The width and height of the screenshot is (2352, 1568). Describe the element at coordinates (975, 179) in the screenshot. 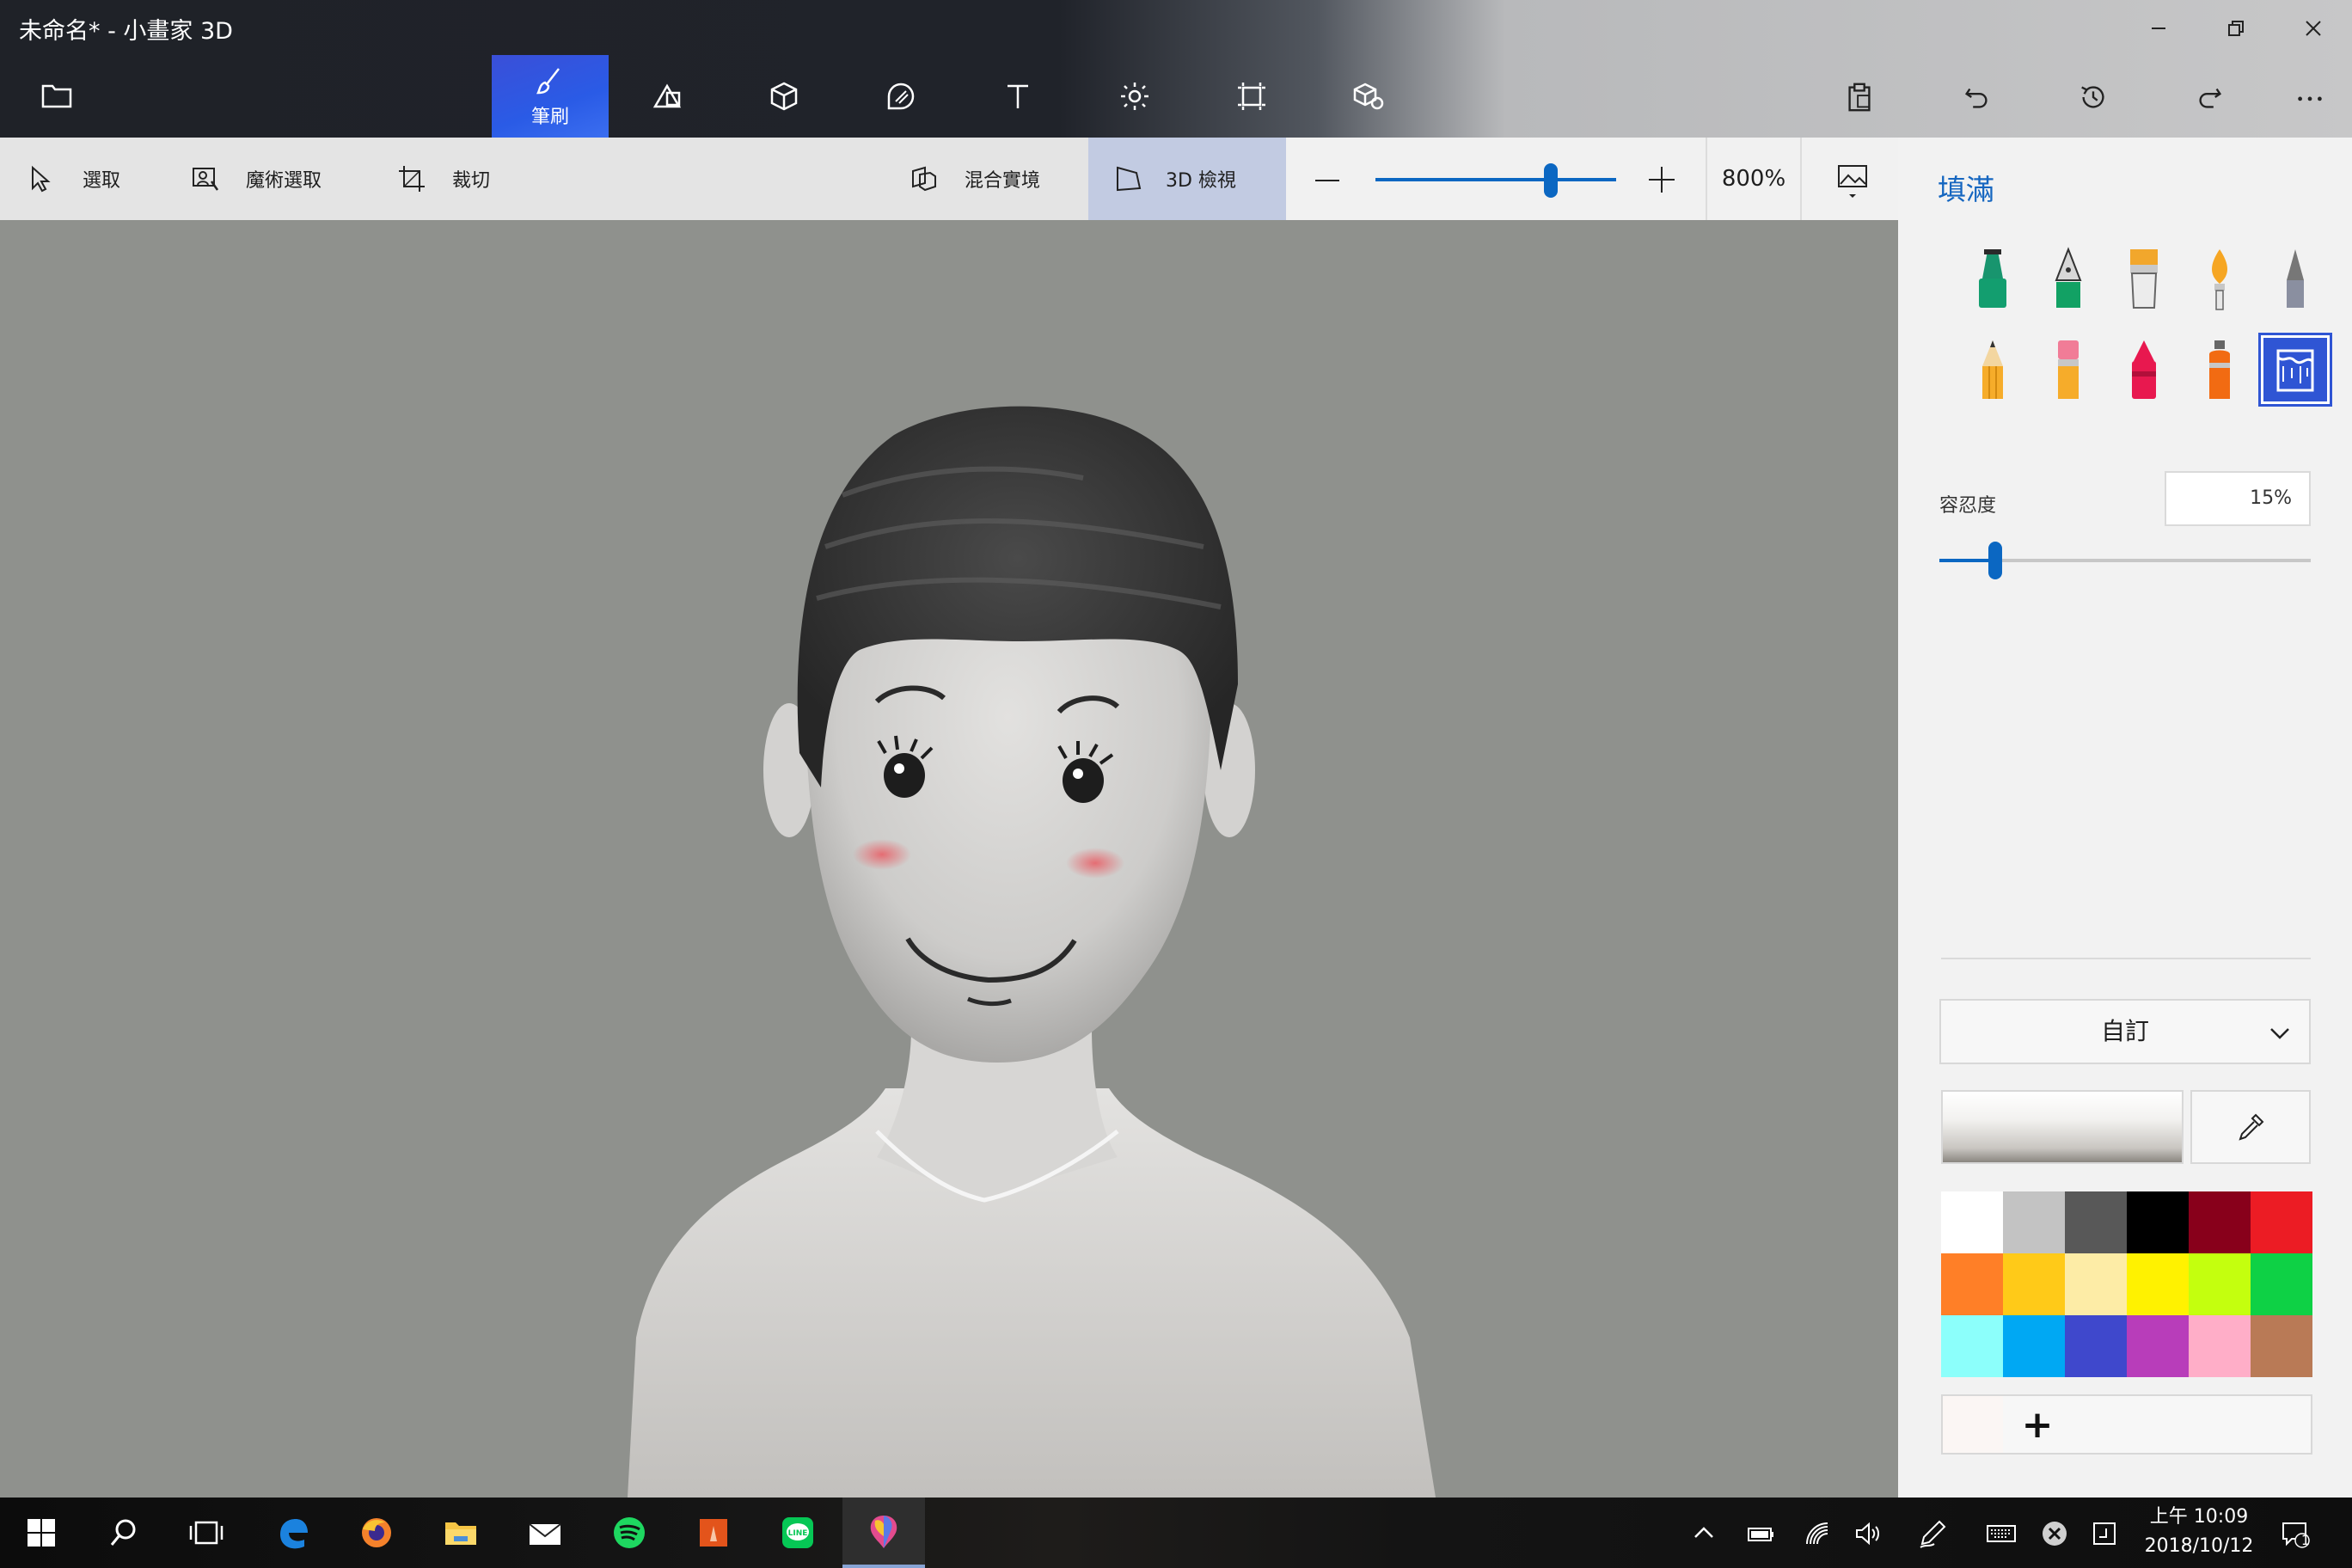

I see `mixed-reality-button: 混合實境` at that location.